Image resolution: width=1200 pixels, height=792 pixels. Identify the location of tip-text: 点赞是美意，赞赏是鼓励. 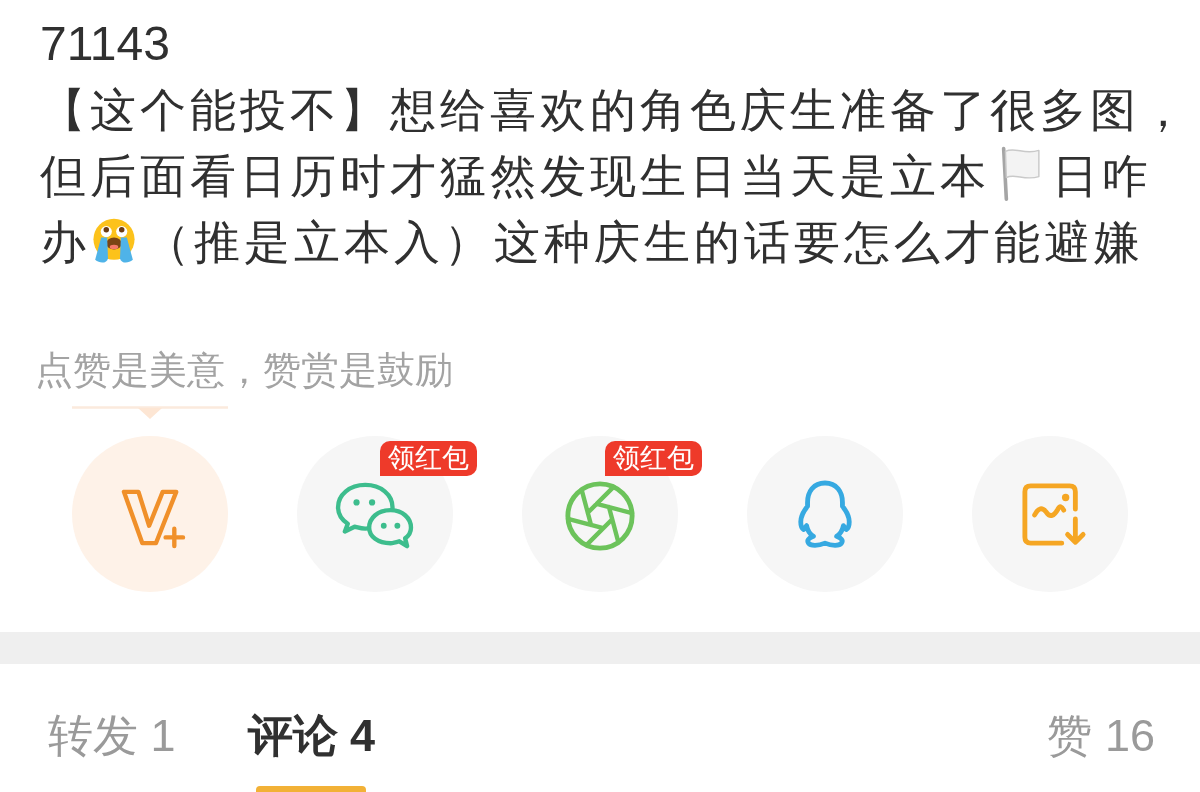
(244, 370).